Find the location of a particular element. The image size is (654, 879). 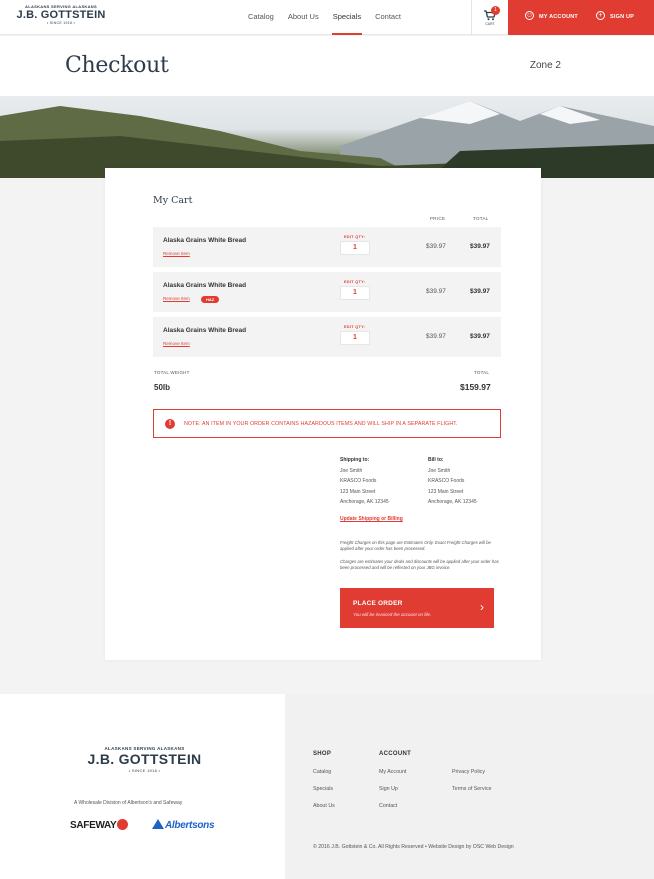

alert-icon: ! is located at coordinates (170, 424).